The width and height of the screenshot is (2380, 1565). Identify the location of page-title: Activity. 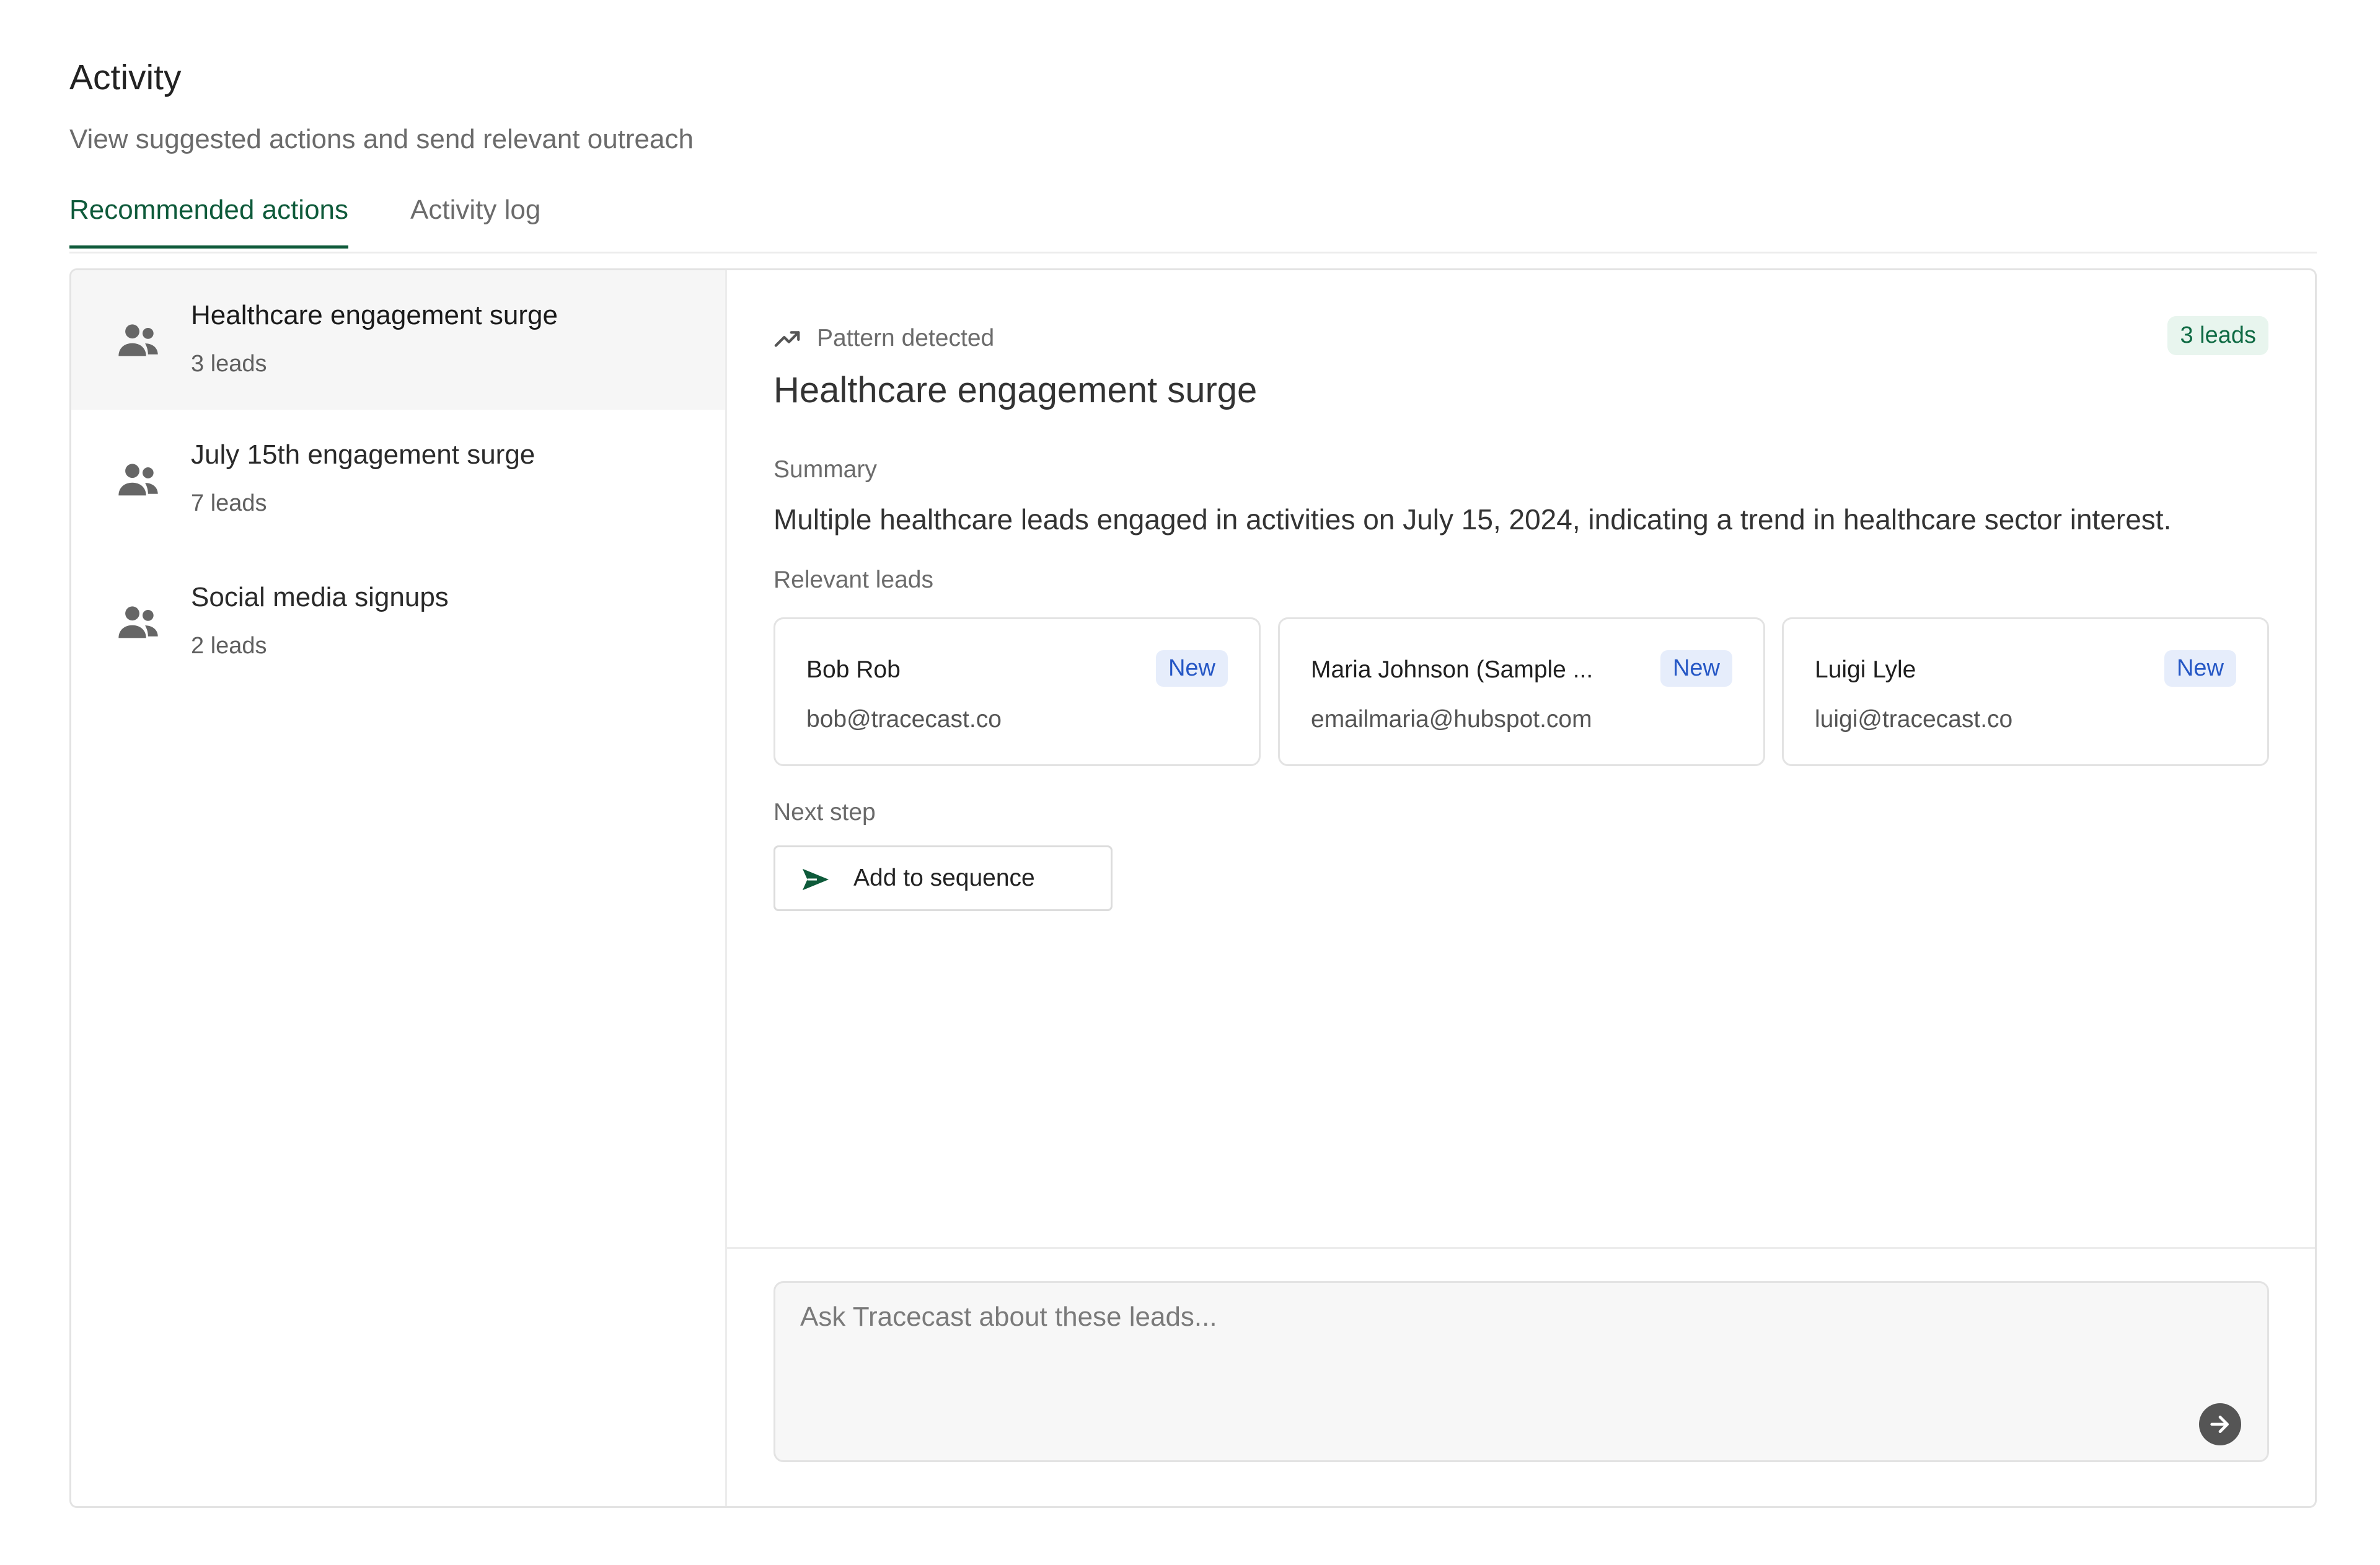
(125, 77).